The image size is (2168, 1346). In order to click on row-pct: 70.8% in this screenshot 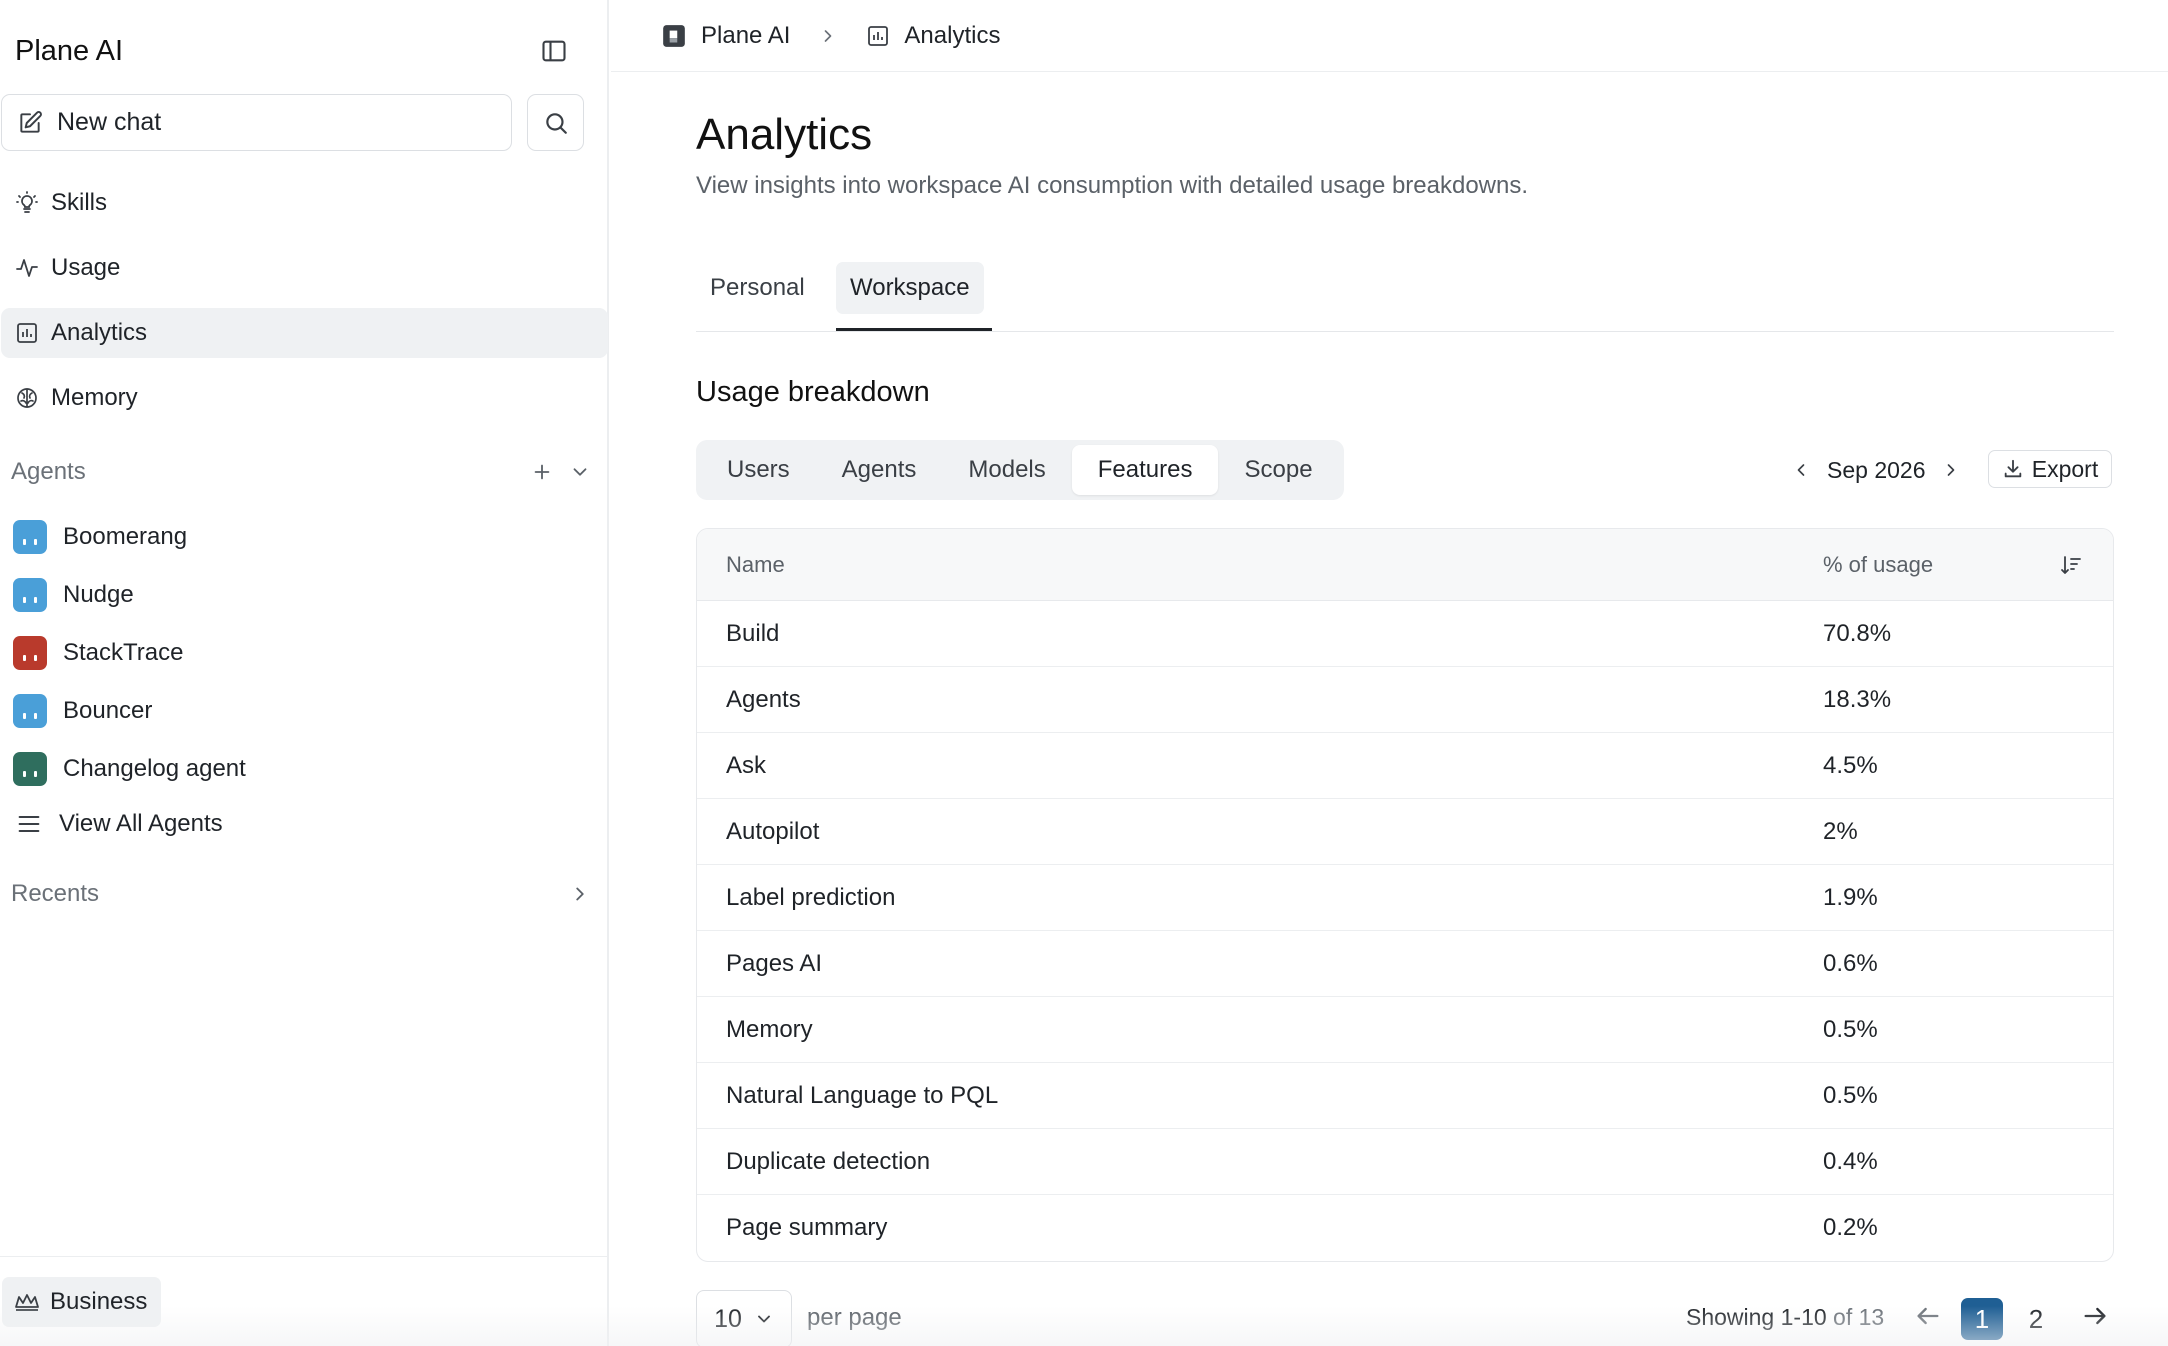, I will do `click(1857, 633)`.